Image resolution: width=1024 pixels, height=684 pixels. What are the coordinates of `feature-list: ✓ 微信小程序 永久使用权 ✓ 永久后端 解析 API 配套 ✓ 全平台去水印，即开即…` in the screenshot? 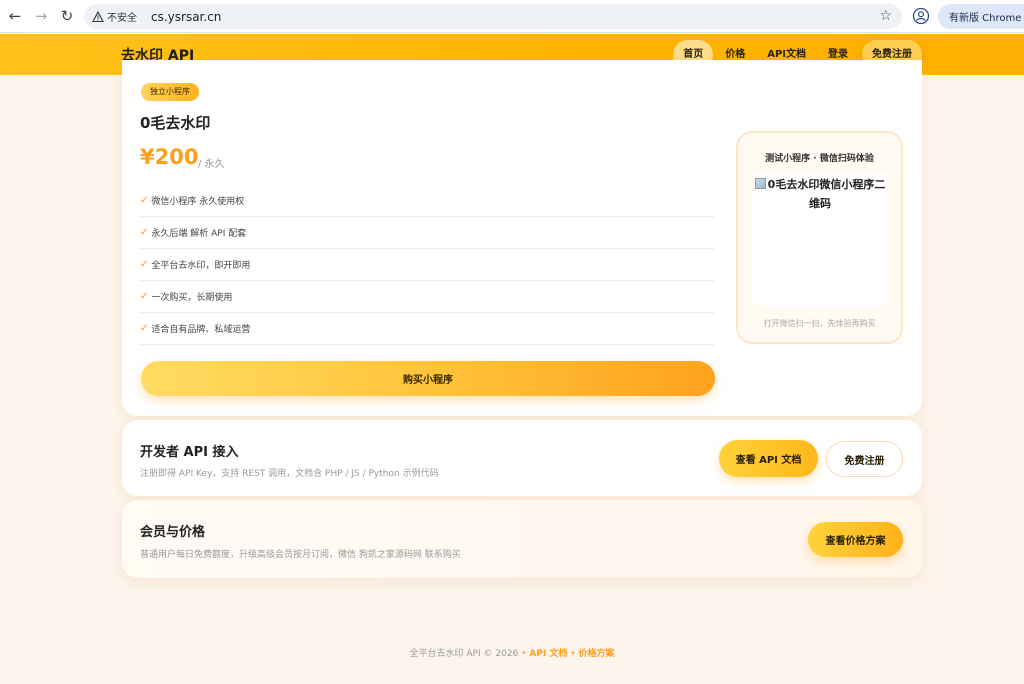 It's located at (427, 265).